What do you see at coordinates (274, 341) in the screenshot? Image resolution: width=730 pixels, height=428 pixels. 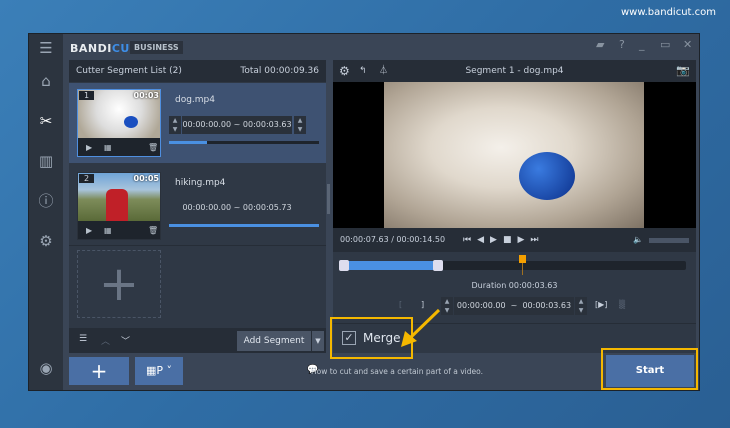 I see `add-segment-button: Add Segment` at bounding box center [274, 341].